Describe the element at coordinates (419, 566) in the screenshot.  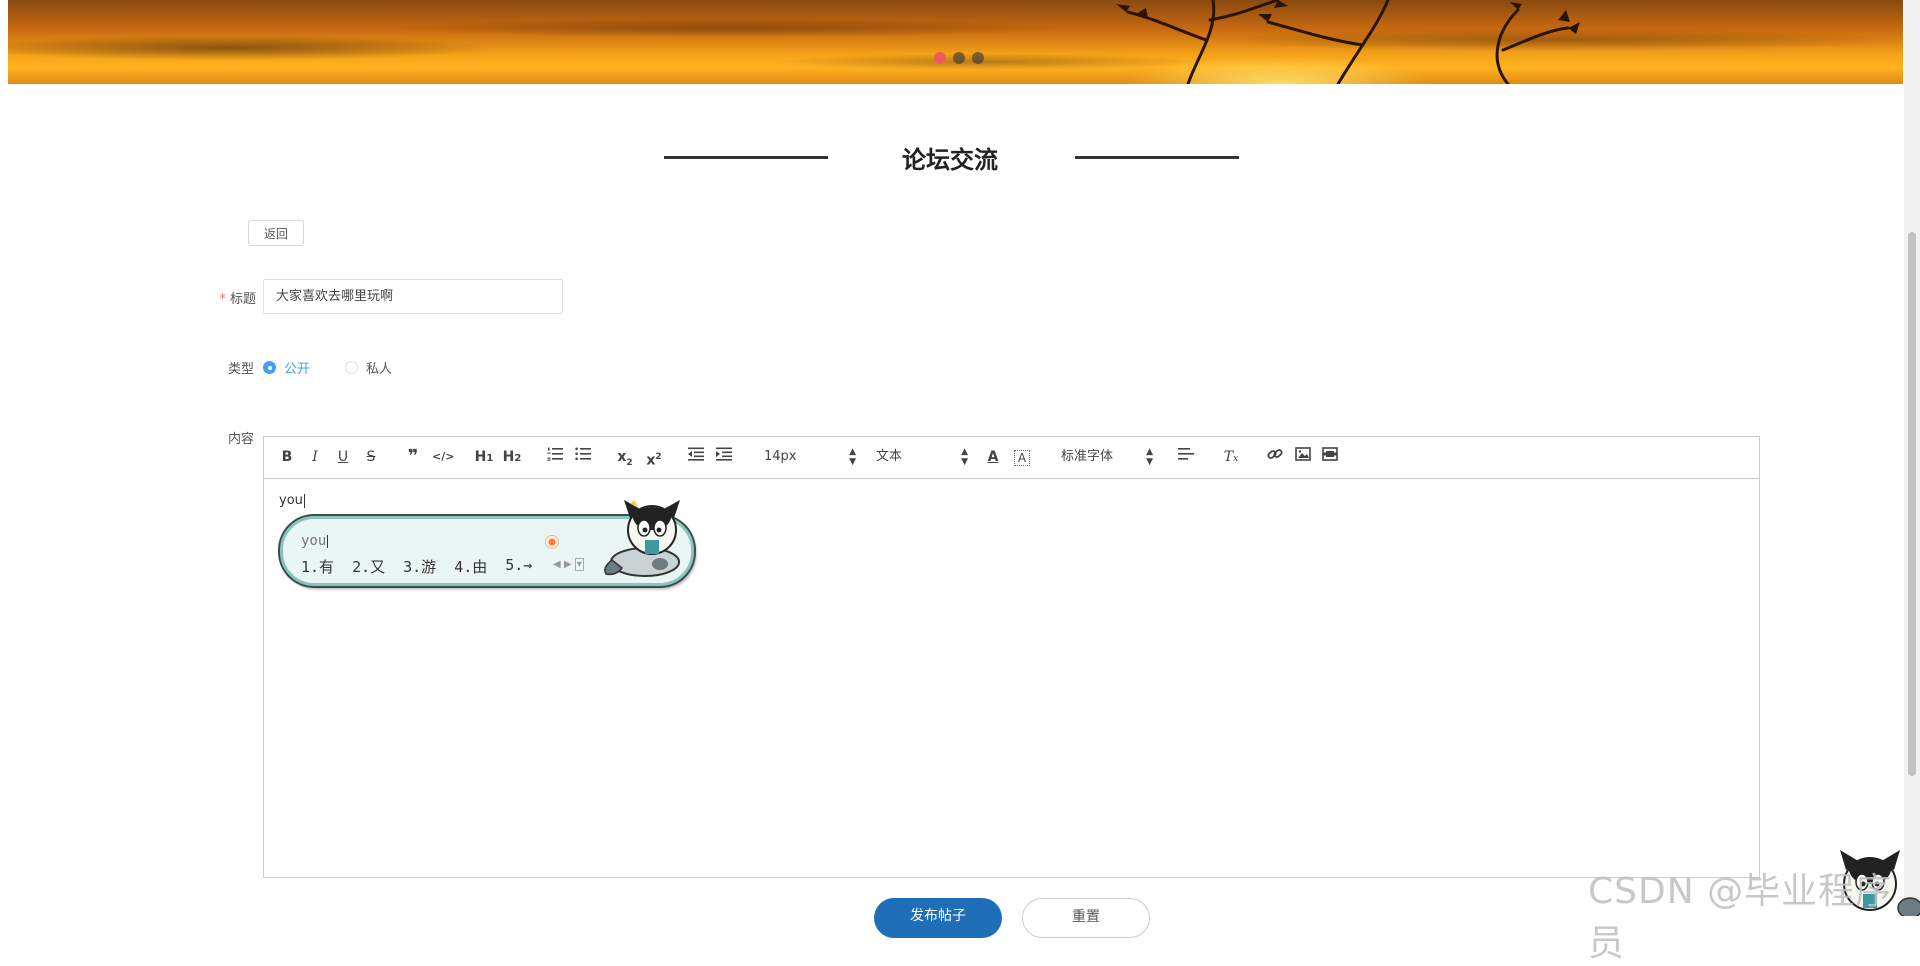
I see `ime-candidate: 3.游` at that location.